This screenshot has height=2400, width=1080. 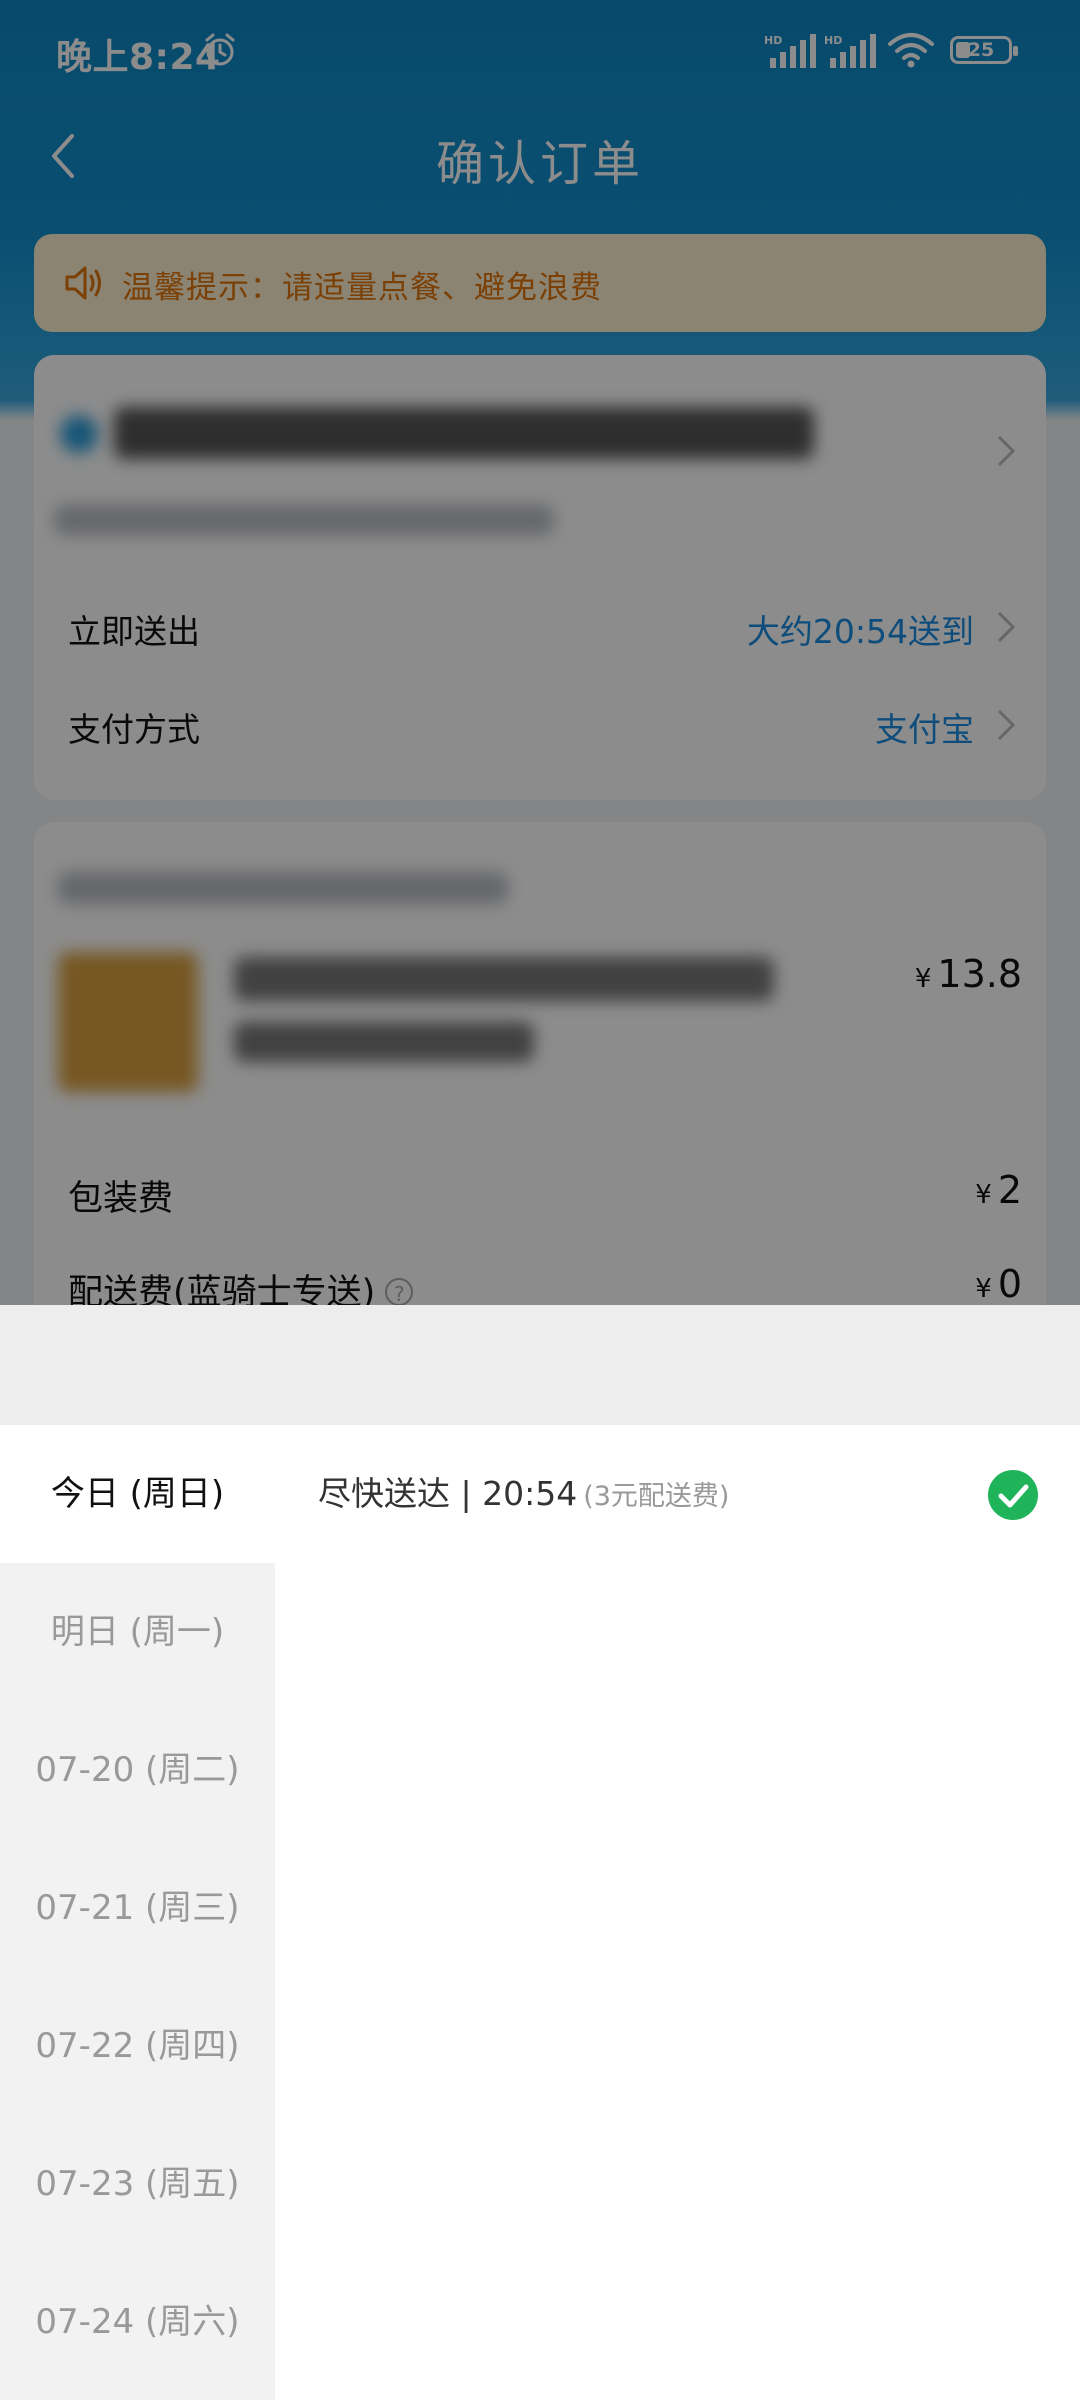 What do you see at coordinates (448, 1493) in the screenshot?
I see `slot-label: 尽快送达 | 20:54` at bounding box center [448, 1493].